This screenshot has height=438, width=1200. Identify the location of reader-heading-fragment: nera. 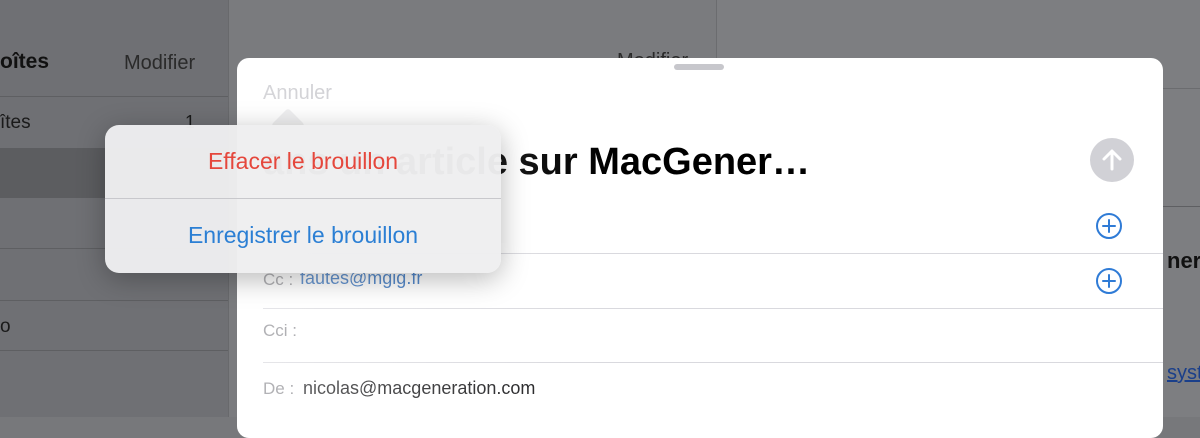
(1183, 260).